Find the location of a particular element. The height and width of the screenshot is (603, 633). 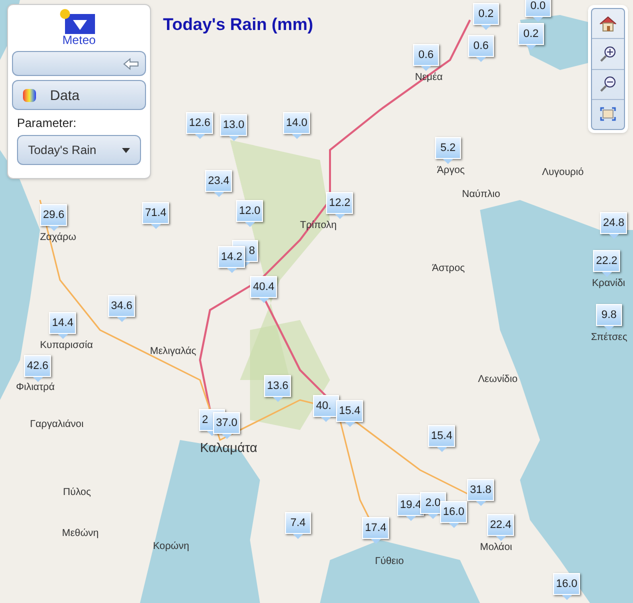

data-button: Data is located at coordinates (79, 95).